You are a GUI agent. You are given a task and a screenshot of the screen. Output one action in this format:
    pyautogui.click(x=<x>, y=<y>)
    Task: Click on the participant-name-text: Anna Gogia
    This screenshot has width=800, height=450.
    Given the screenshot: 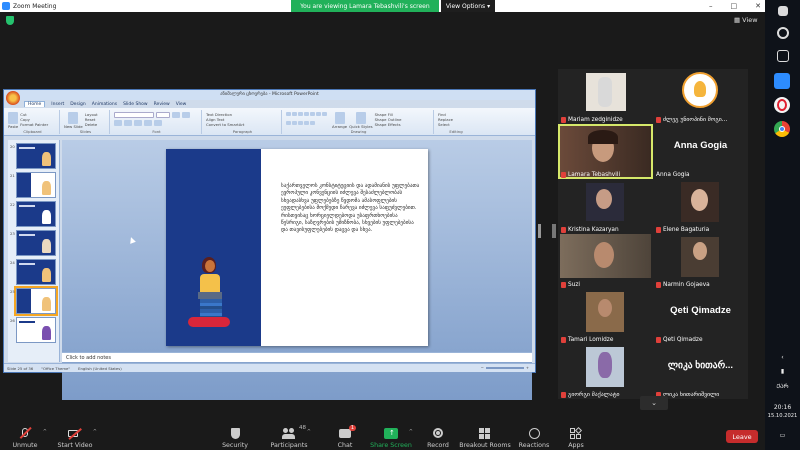 What is the action you would take?
    pyautogui.click(x=673, y=175)
    